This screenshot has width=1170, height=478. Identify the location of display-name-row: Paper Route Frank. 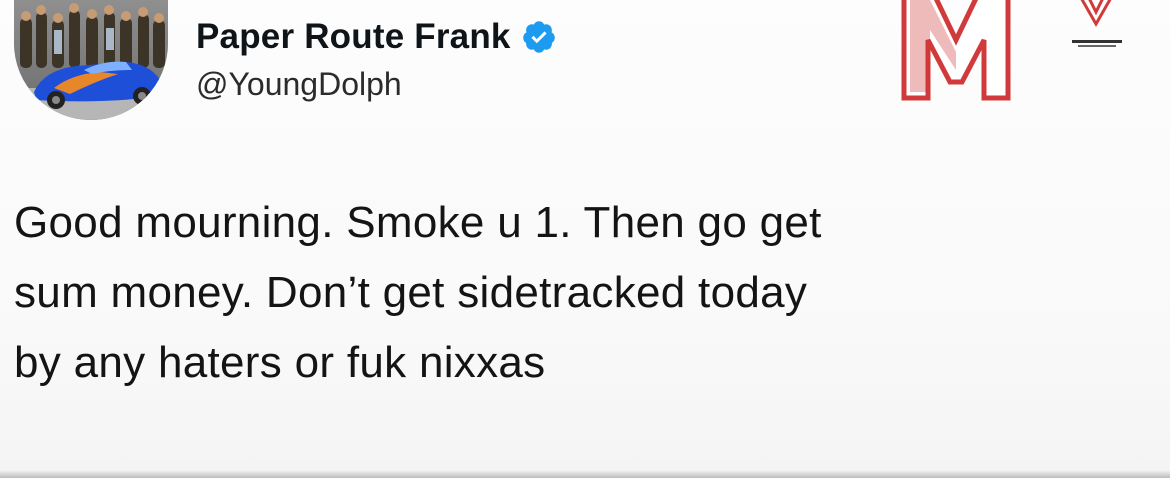
(376, 37).